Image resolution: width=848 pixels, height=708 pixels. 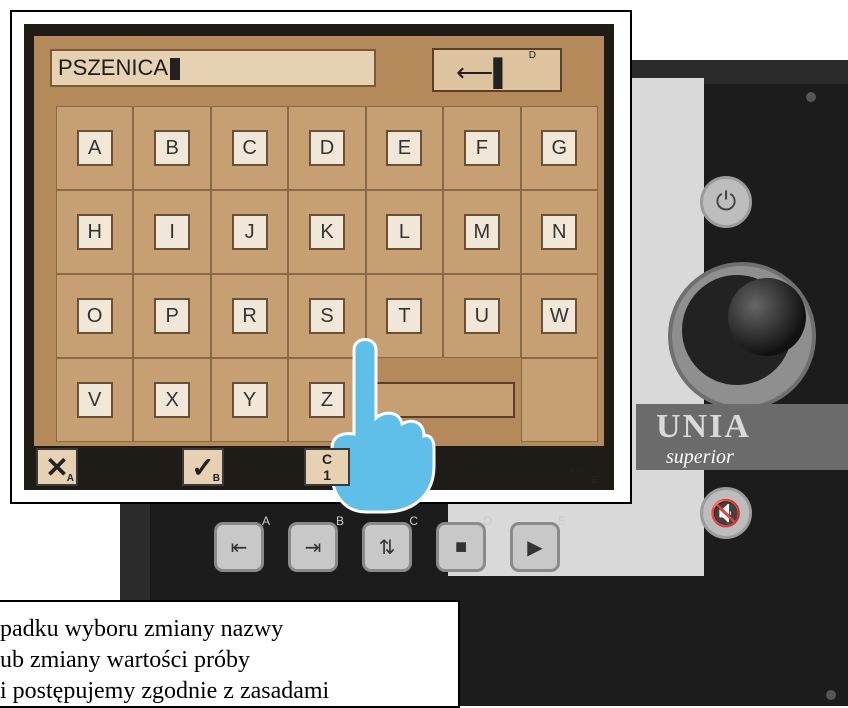 I want to click on backspace-button: ⟵▌ D, so click(x=497, y=70).